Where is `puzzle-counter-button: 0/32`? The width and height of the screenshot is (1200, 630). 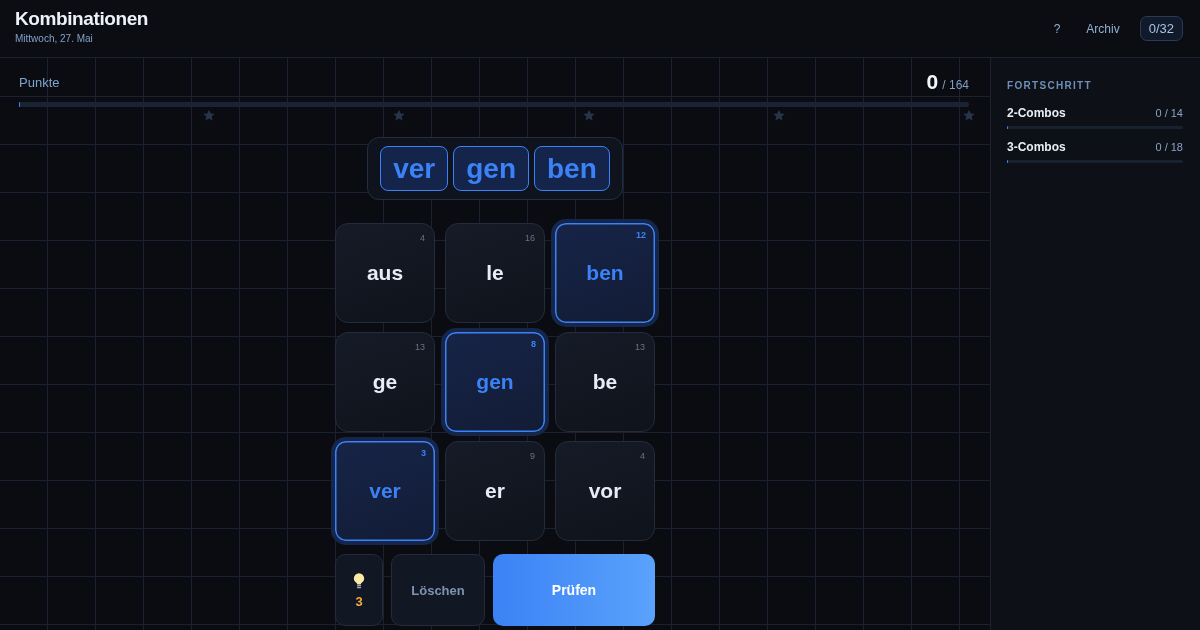
puzzle-counter-button: 0/32 is located at coordinates (1161, 28).